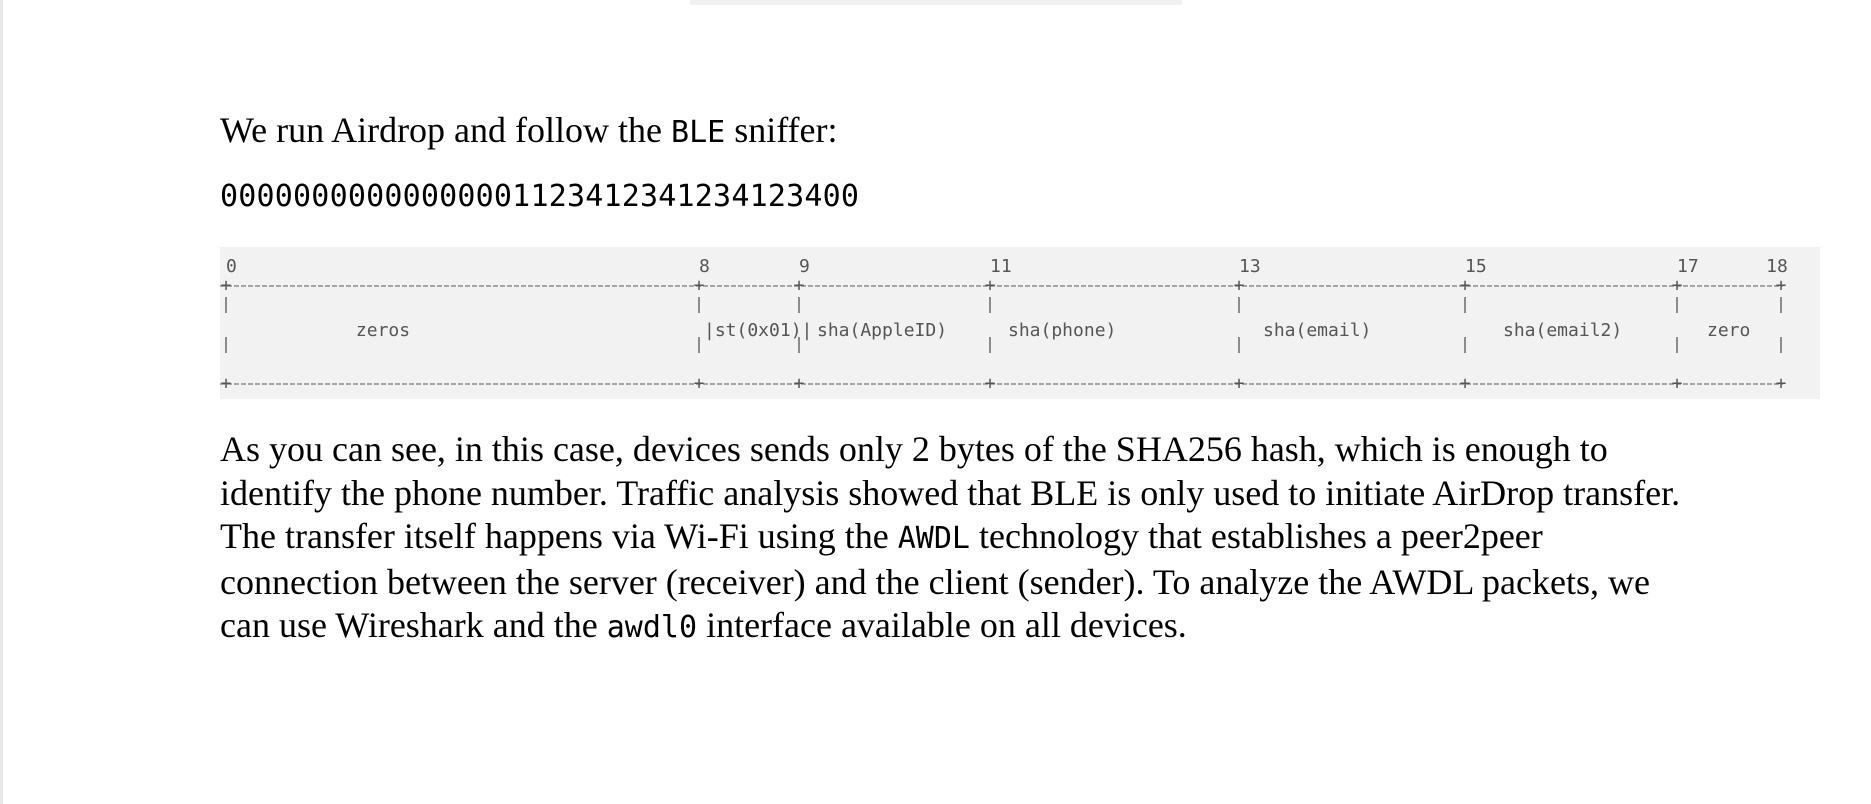 The image size is (1871, 804). What do you see at coordinates (1777, 266) in the screenshot?
I see `offset-label: 18` at bounding box center [1777, 266].